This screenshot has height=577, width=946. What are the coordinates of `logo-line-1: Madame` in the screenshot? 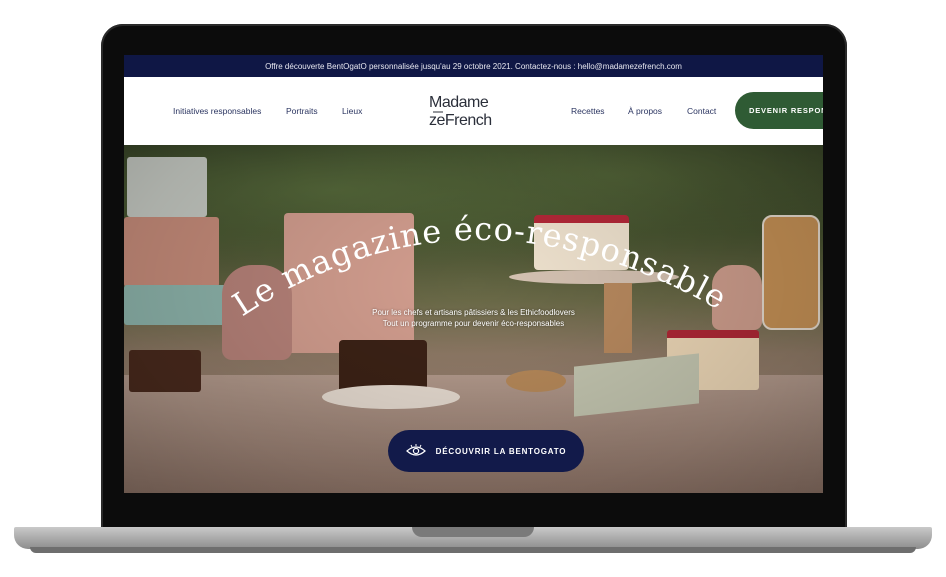 It's located at (459, 102).